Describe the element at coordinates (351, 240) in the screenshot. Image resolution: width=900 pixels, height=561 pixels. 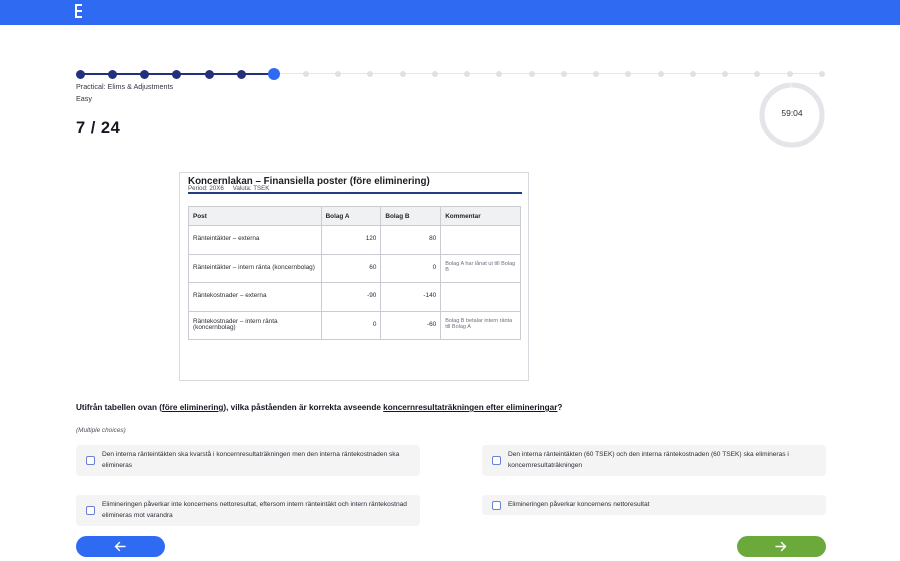
I see `cell-bolag-a: 120` at that location.